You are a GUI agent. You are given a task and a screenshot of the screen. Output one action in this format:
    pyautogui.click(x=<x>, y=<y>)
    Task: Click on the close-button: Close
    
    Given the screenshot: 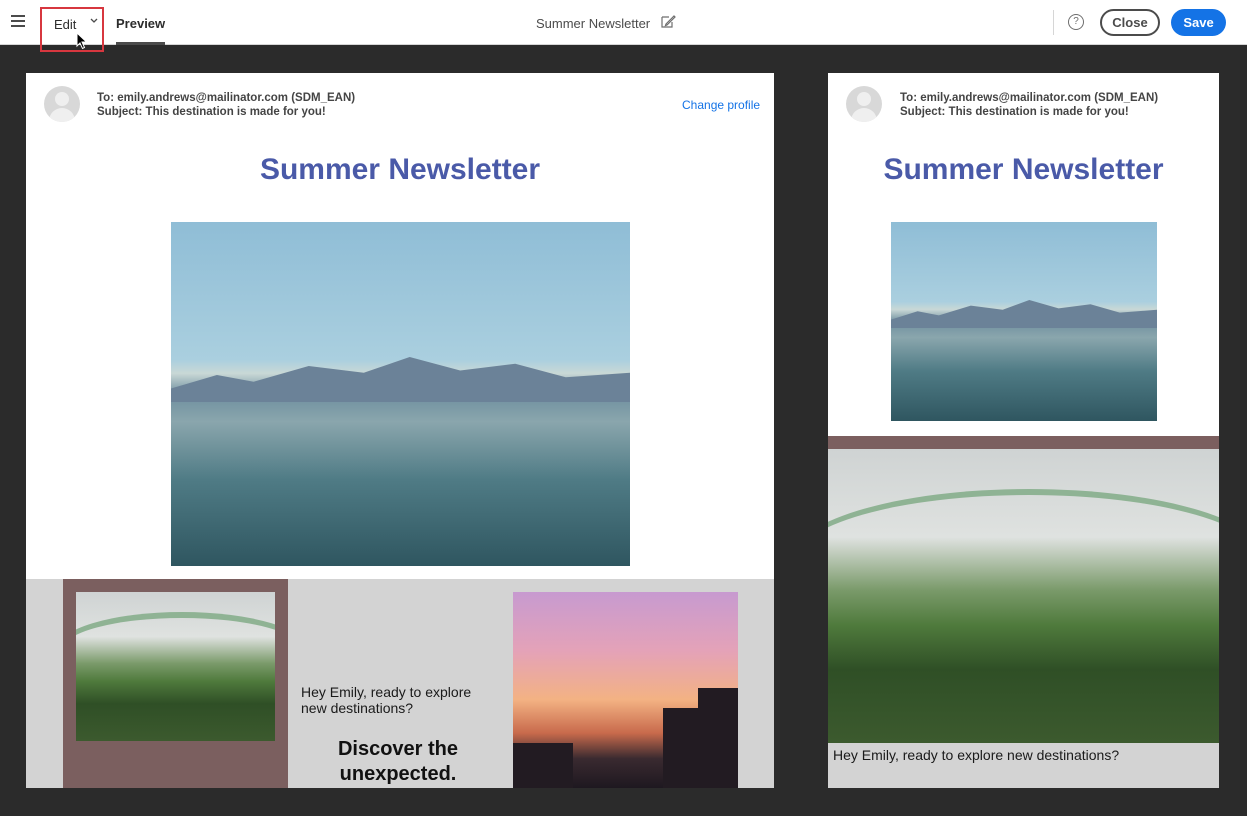 What is the action you would take?
    pyautogui.click(x=1130, y=22)
    